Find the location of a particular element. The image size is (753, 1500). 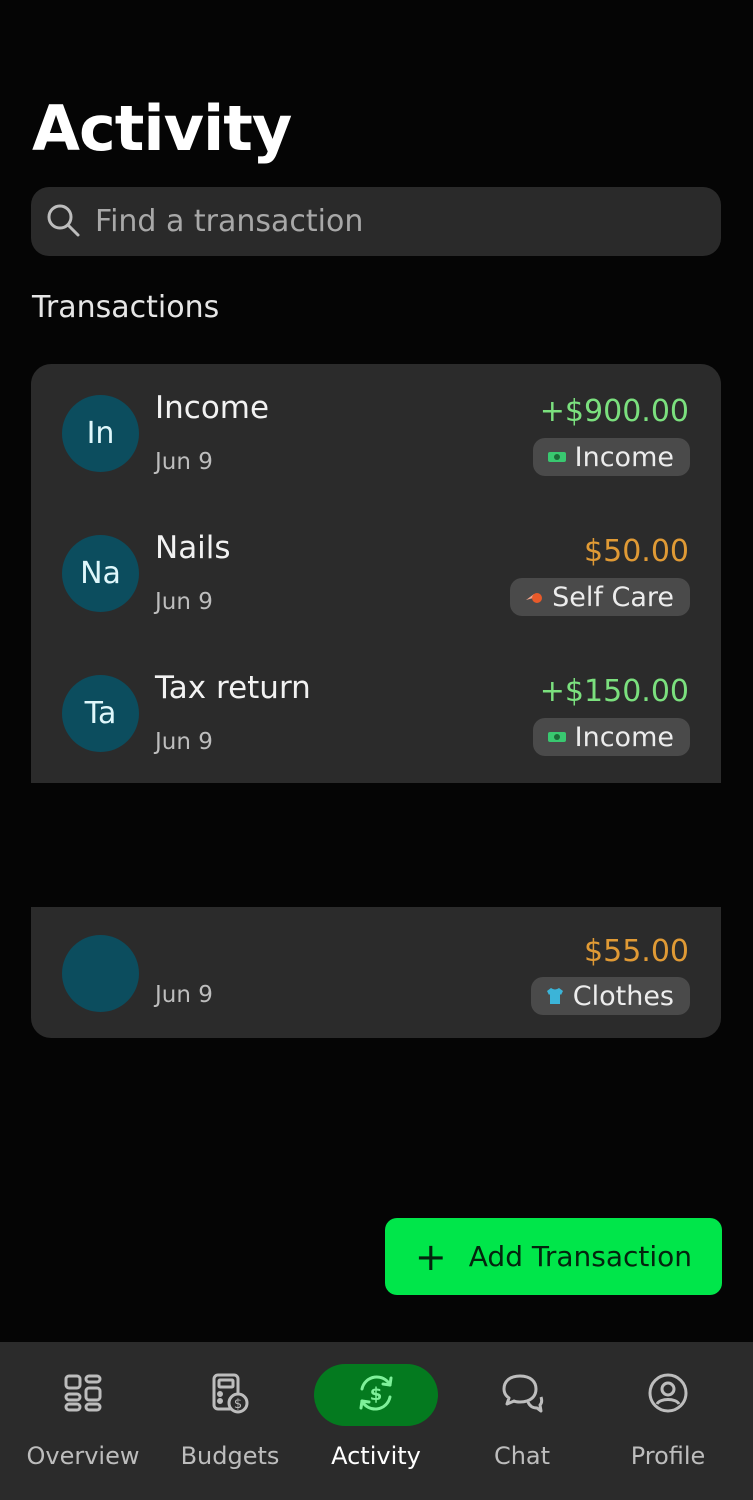

category-badge: Self Care is located at coordinates (600, 597).